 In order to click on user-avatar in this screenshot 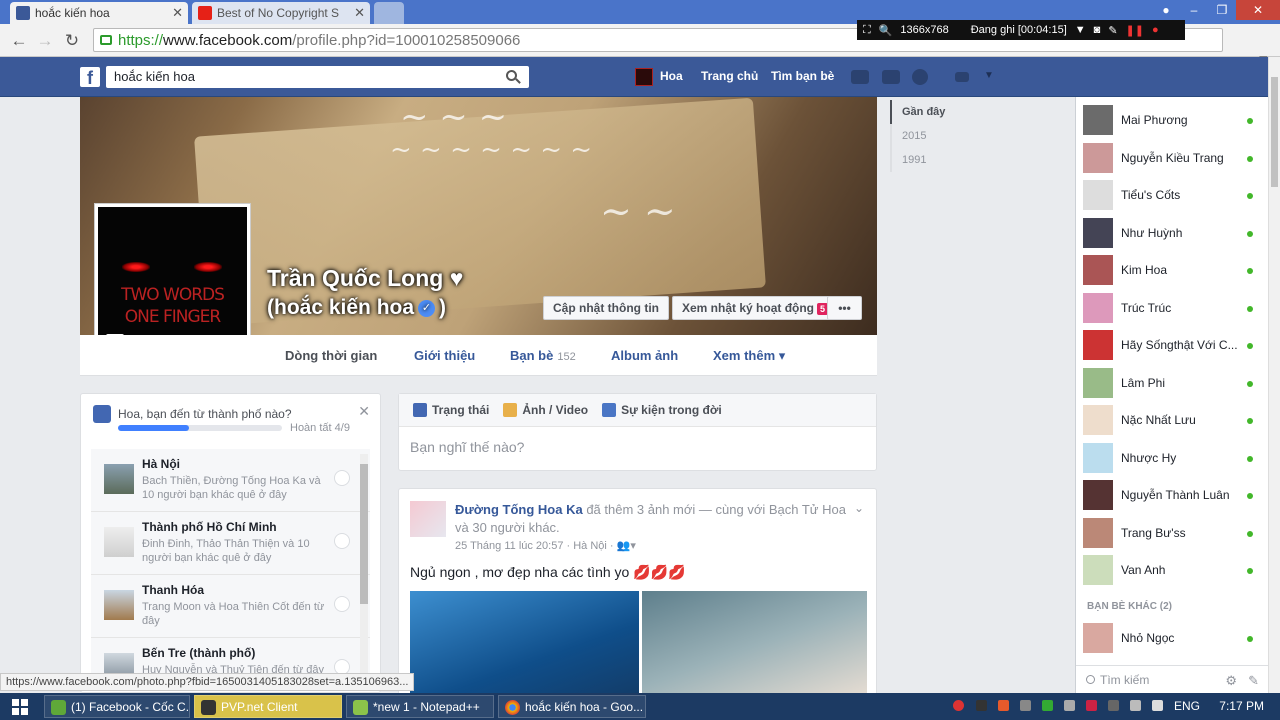, I will do `click(644, 77)`.